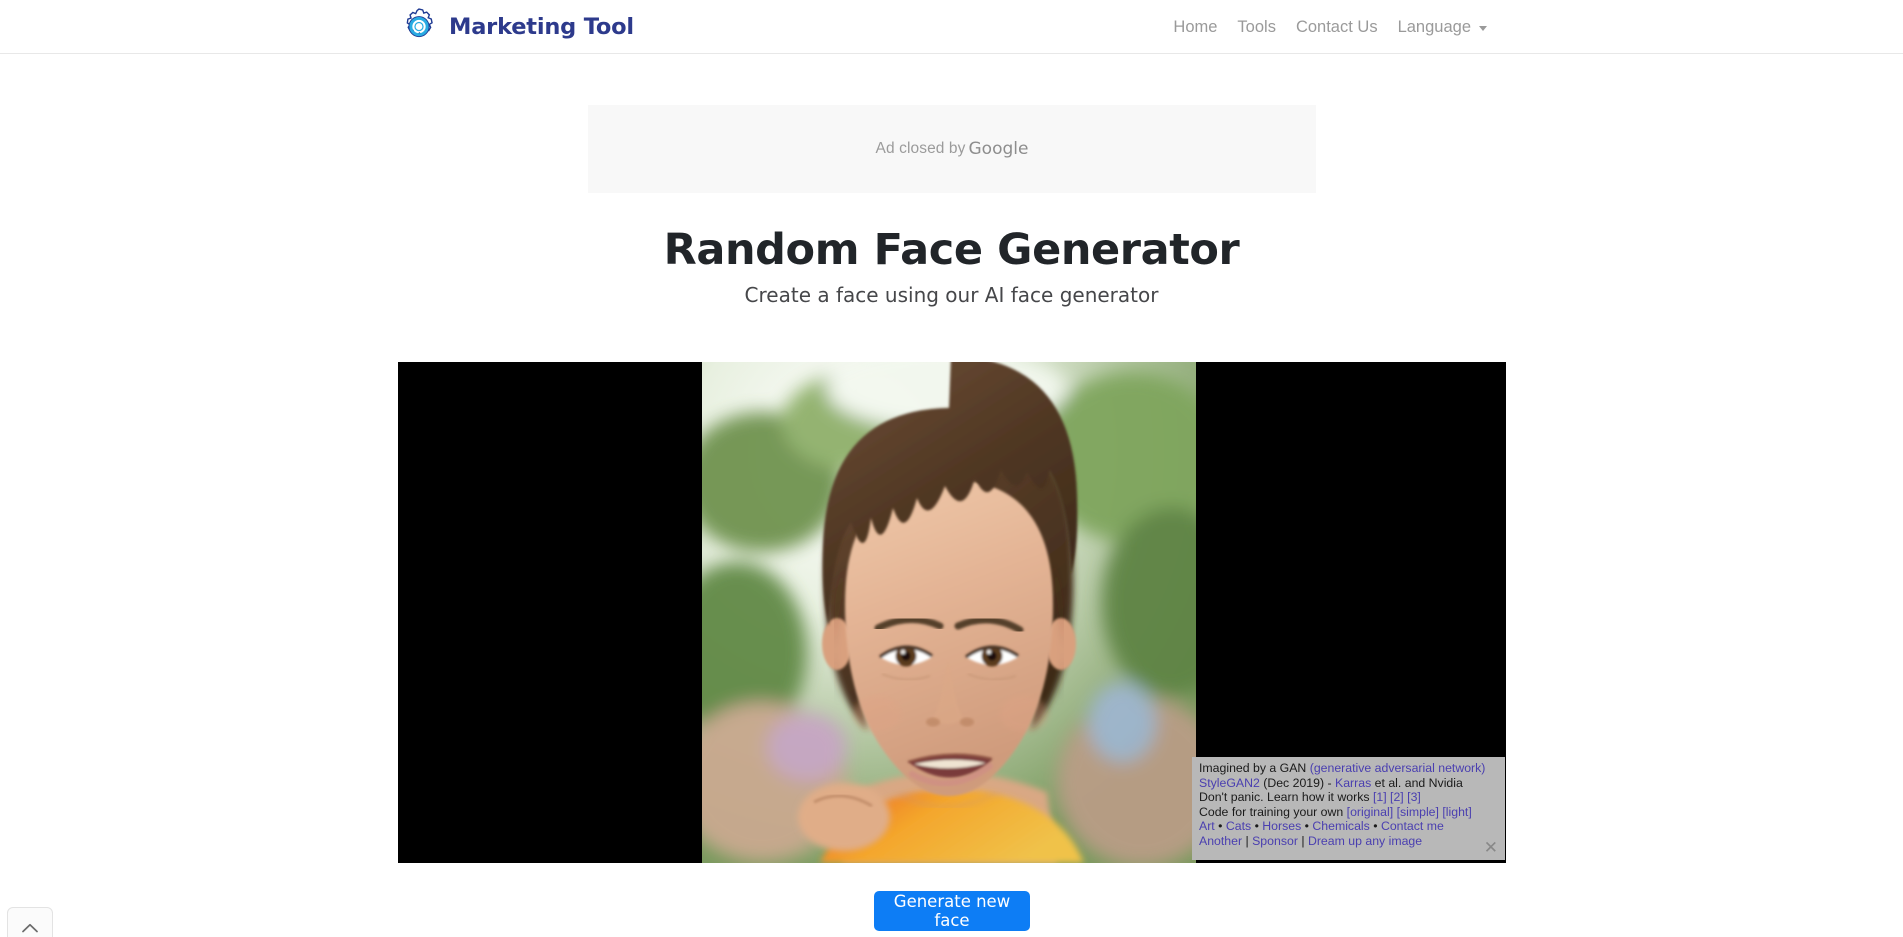  Describe the element at coordinates (1397, 797) in the screenshot. I see `gan-link: [2]` at that location.